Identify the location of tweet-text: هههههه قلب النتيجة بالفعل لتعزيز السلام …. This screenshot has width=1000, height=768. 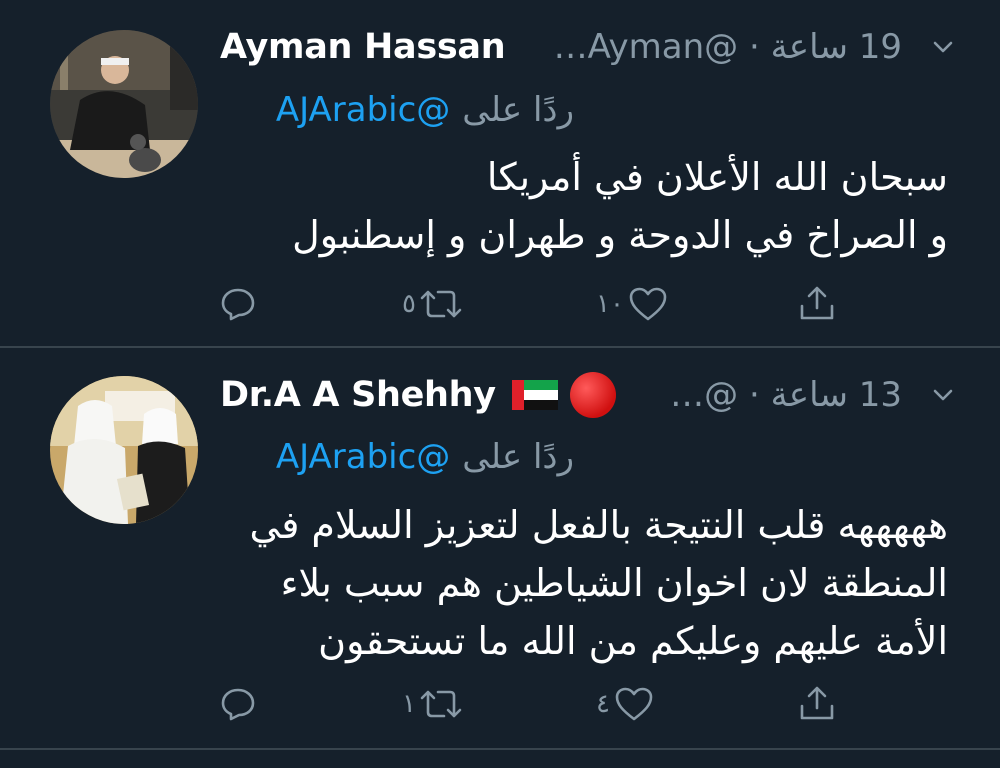
(598, 583).